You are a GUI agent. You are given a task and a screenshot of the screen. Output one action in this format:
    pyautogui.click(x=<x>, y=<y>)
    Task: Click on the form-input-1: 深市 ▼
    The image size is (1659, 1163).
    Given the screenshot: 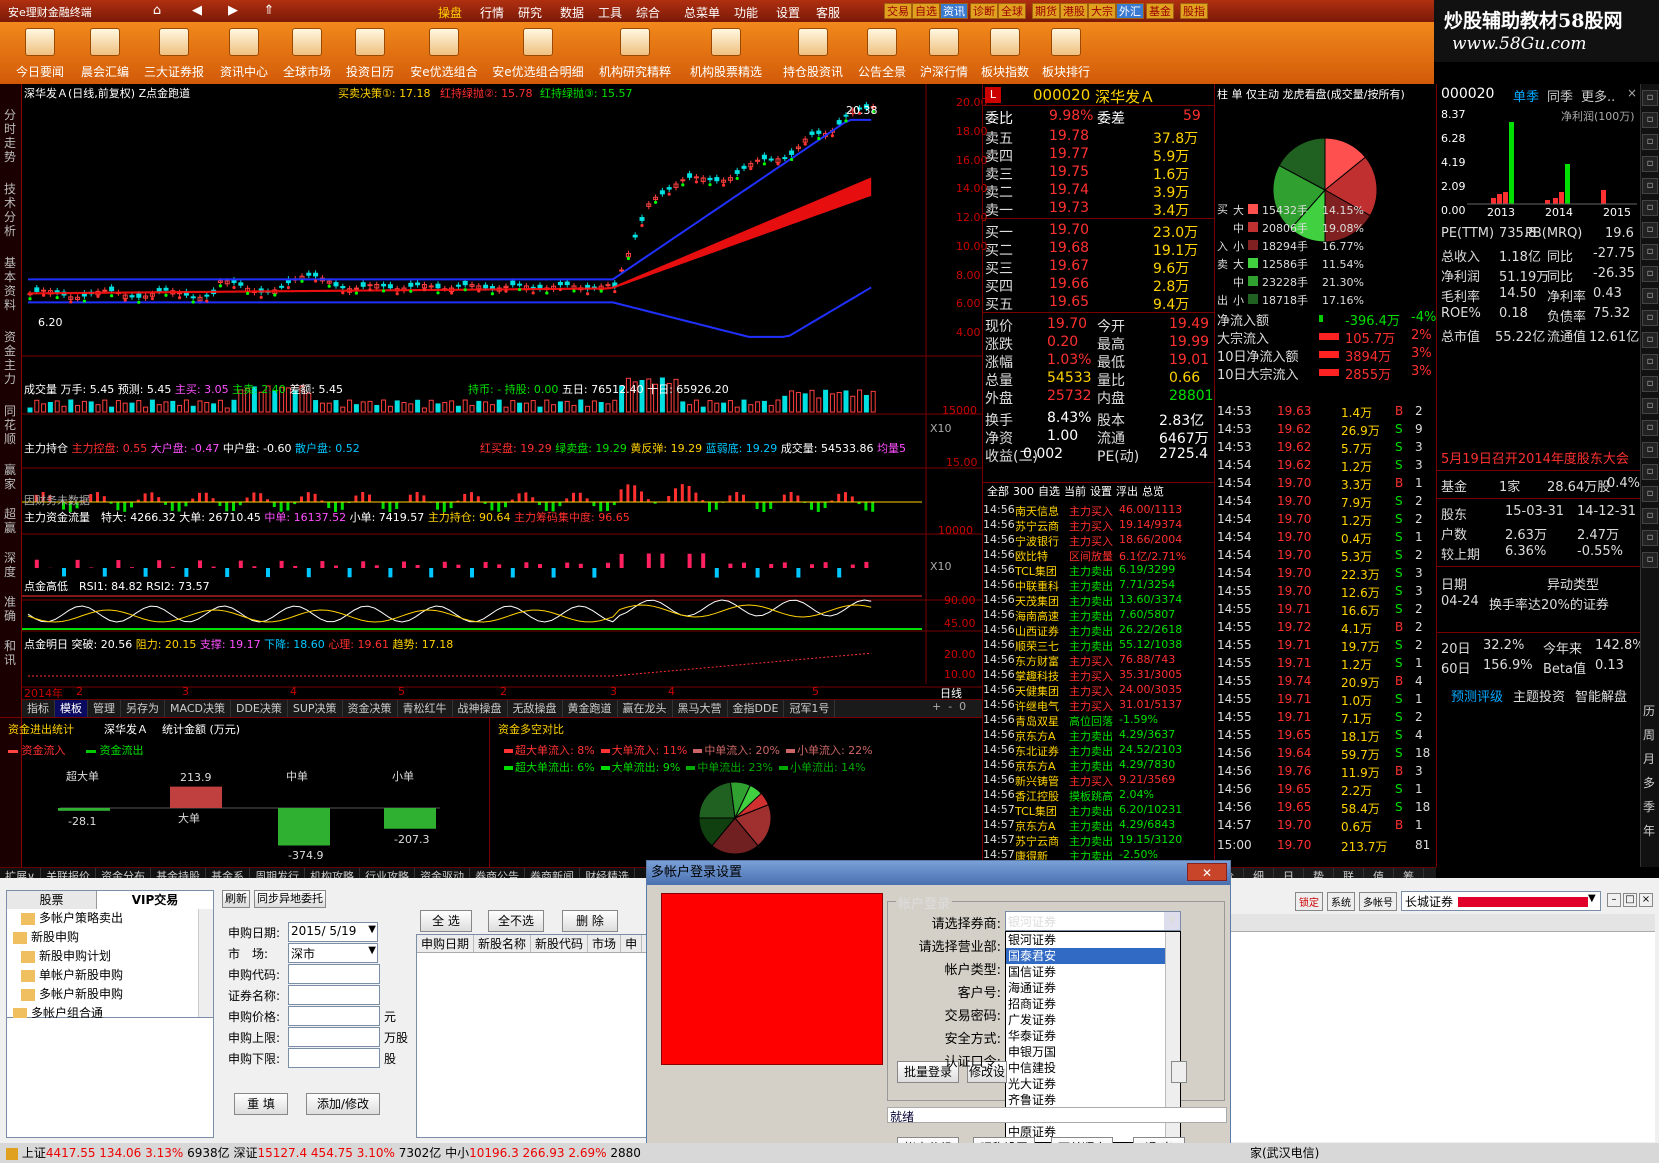 What is the action you would take?
    pyautogui.click(x=333, y=953)
    